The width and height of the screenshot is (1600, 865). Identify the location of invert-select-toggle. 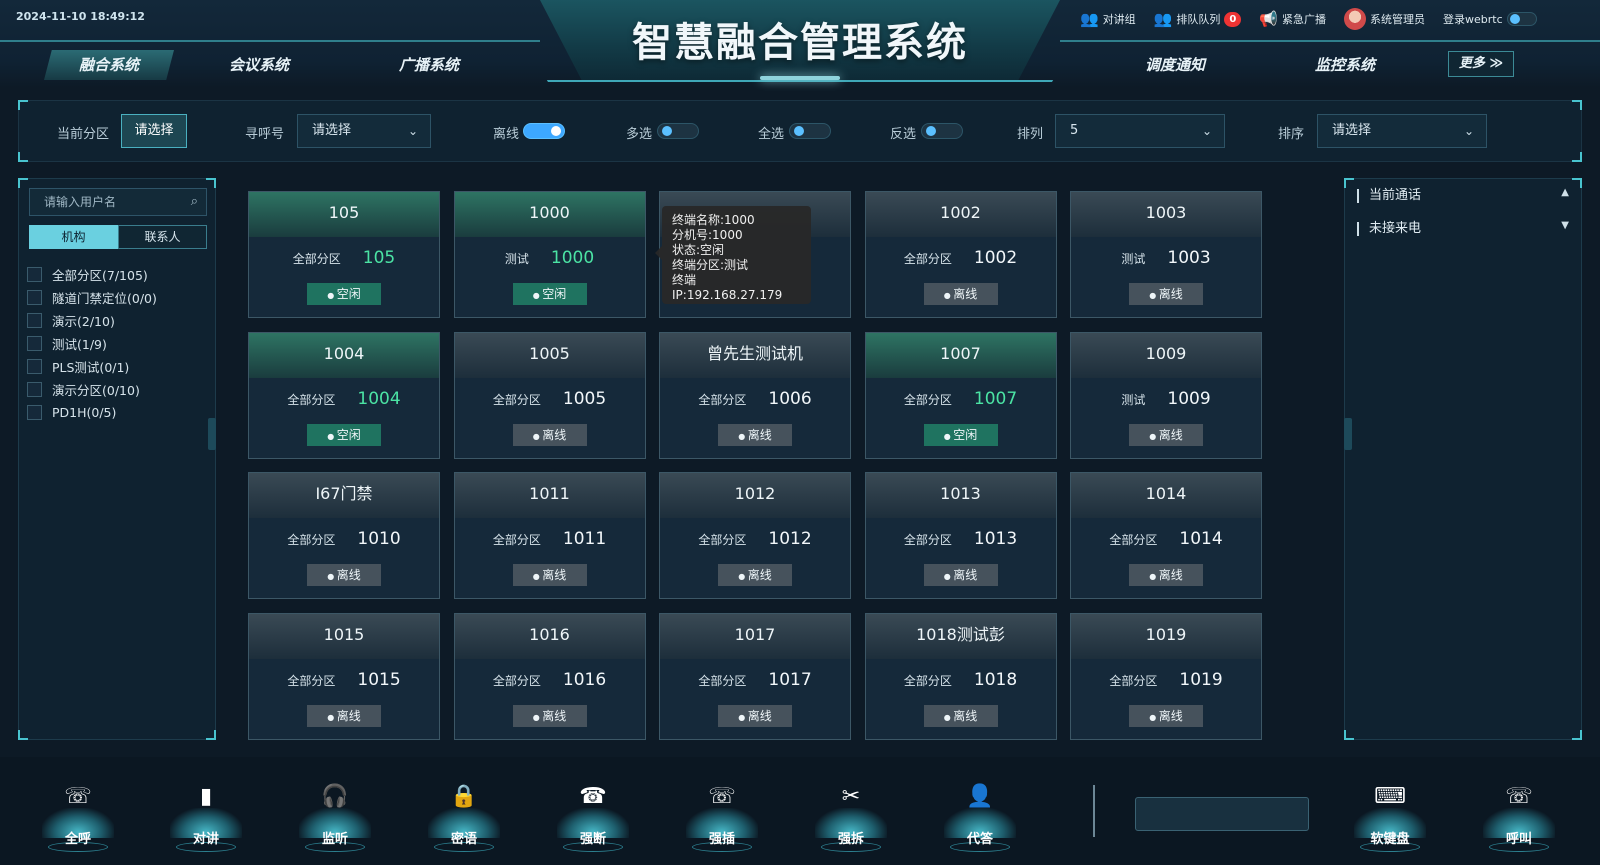
(942, 131).